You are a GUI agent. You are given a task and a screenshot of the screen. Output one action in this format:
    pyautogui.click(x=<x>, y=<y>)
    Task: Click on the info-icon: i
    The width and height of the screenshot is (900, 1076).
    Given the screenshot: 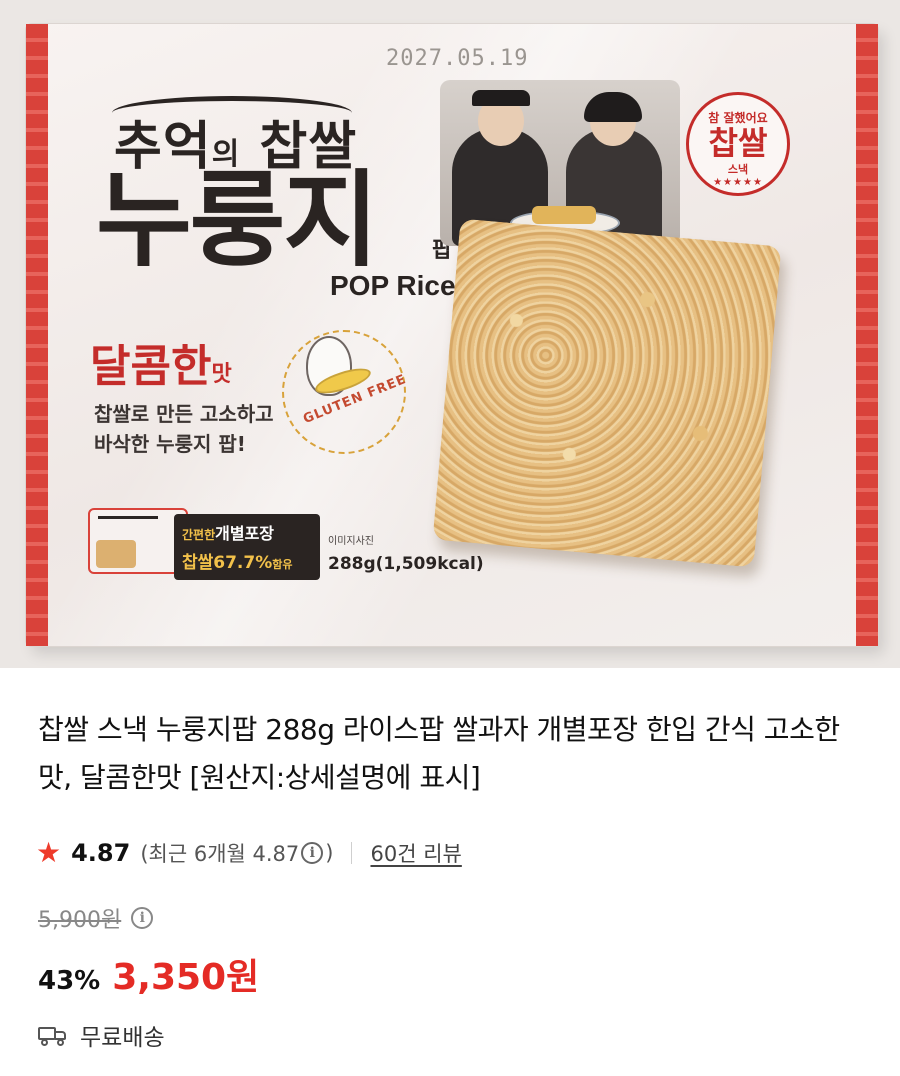 What is the action you would take?
    pyautogui.click(x=312, y=853)
    